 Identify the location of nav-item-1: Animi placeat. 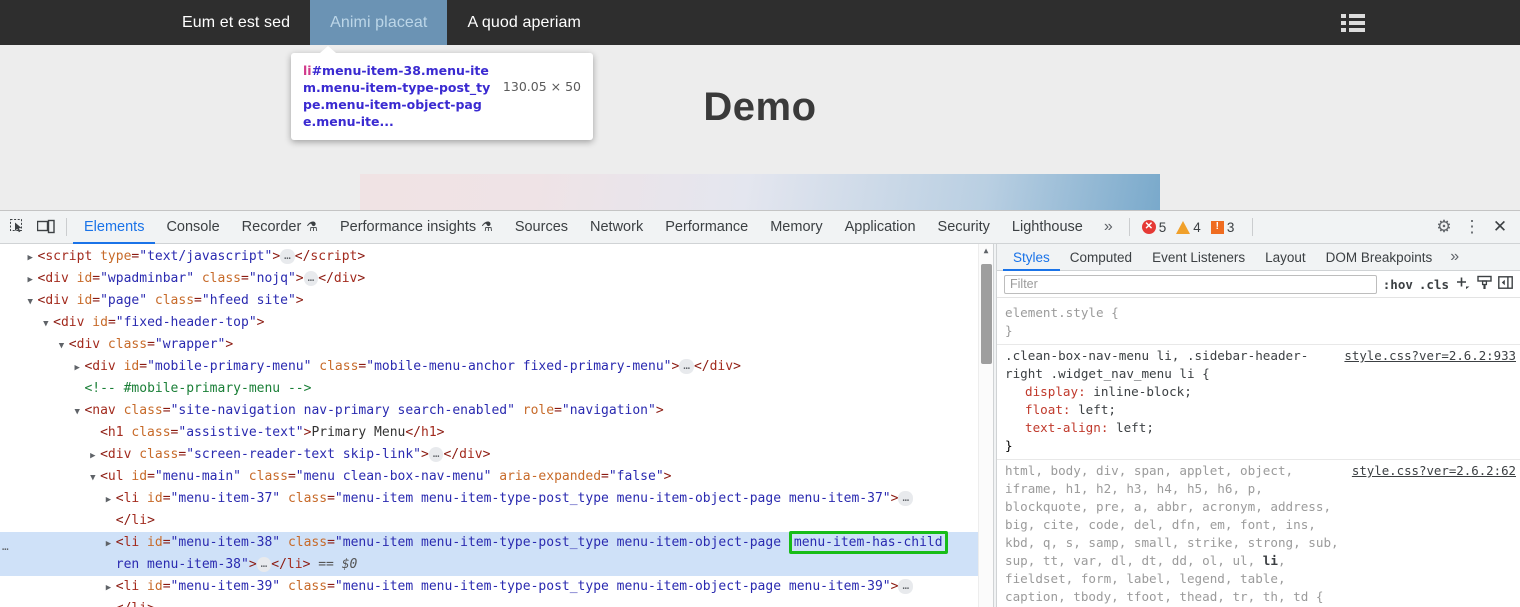
(378, 22).